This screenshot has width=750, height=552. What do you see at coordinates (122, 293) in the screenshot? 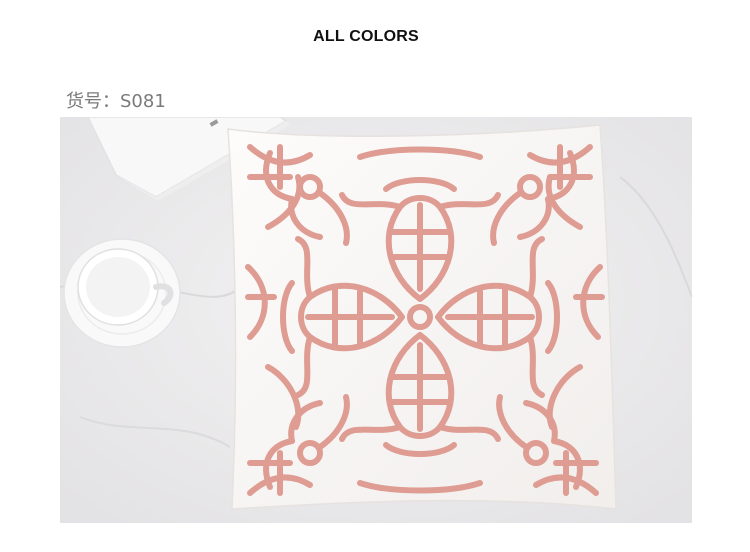
I see `cup-and-saucer` at bounding box center [122, 293].